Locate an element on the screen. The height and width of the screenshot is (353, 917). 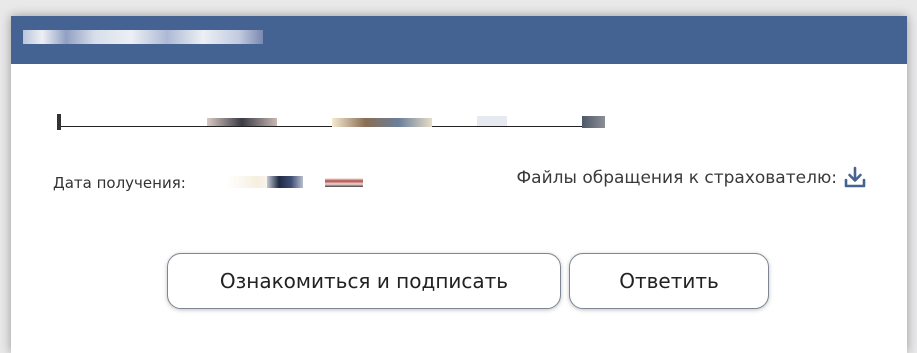
redacted-title is located at coordinates (143, 37).